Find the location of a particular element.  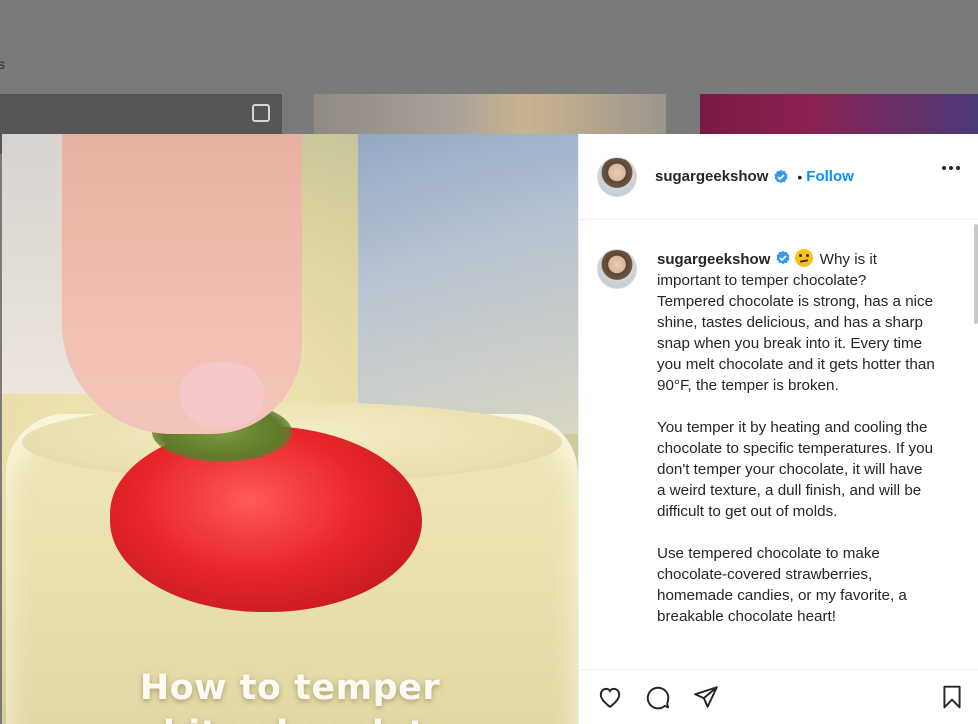

avatar is located at coordinates (617, 176).